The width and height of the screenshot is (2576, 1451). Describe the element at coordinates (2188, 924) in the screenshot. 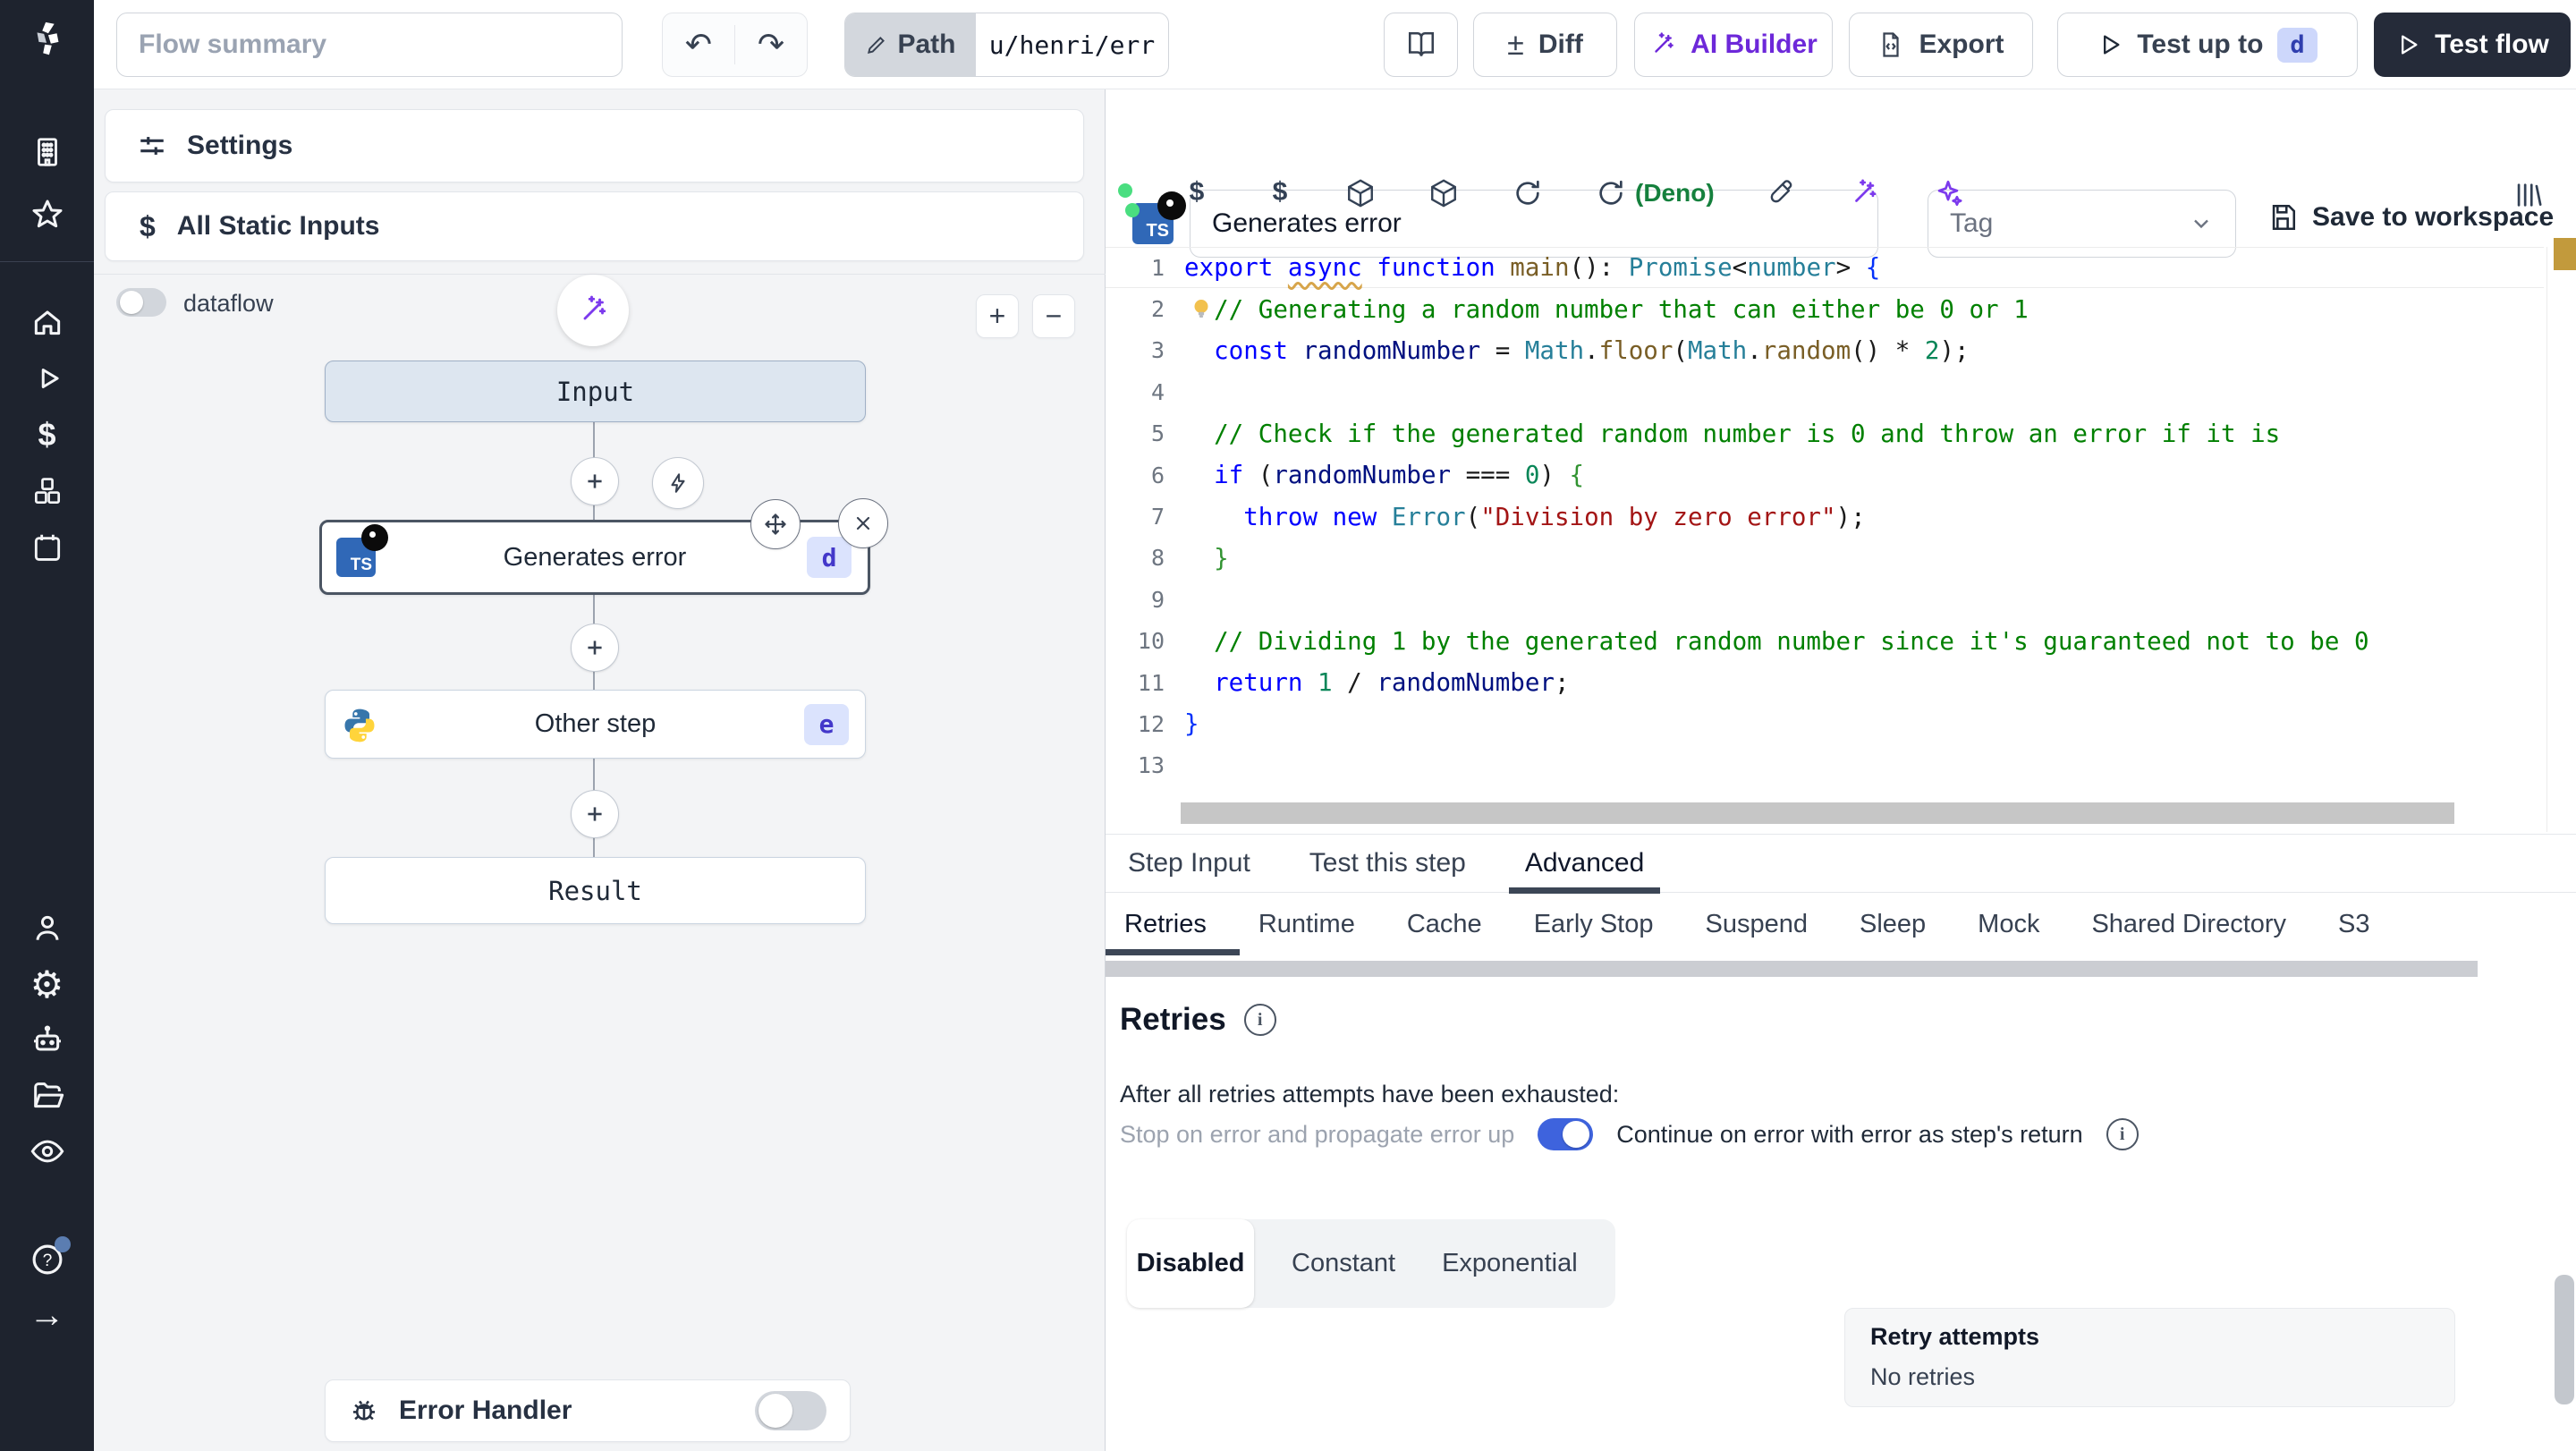

I see `subtab-shared-directory: Shared Directory` at that location.